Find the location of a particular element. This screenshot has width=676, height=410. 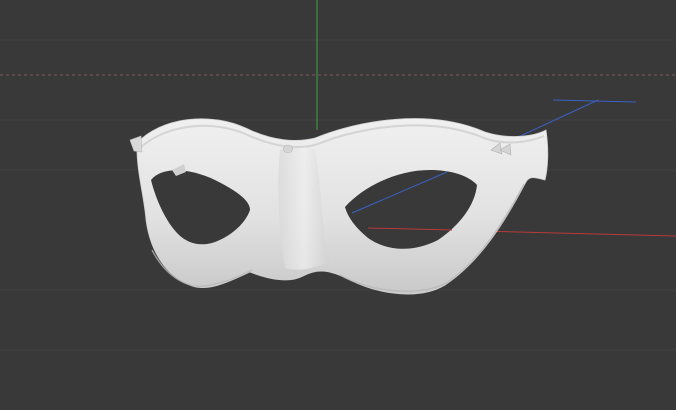

mask-center-stud is located at coordinates (288, 149).